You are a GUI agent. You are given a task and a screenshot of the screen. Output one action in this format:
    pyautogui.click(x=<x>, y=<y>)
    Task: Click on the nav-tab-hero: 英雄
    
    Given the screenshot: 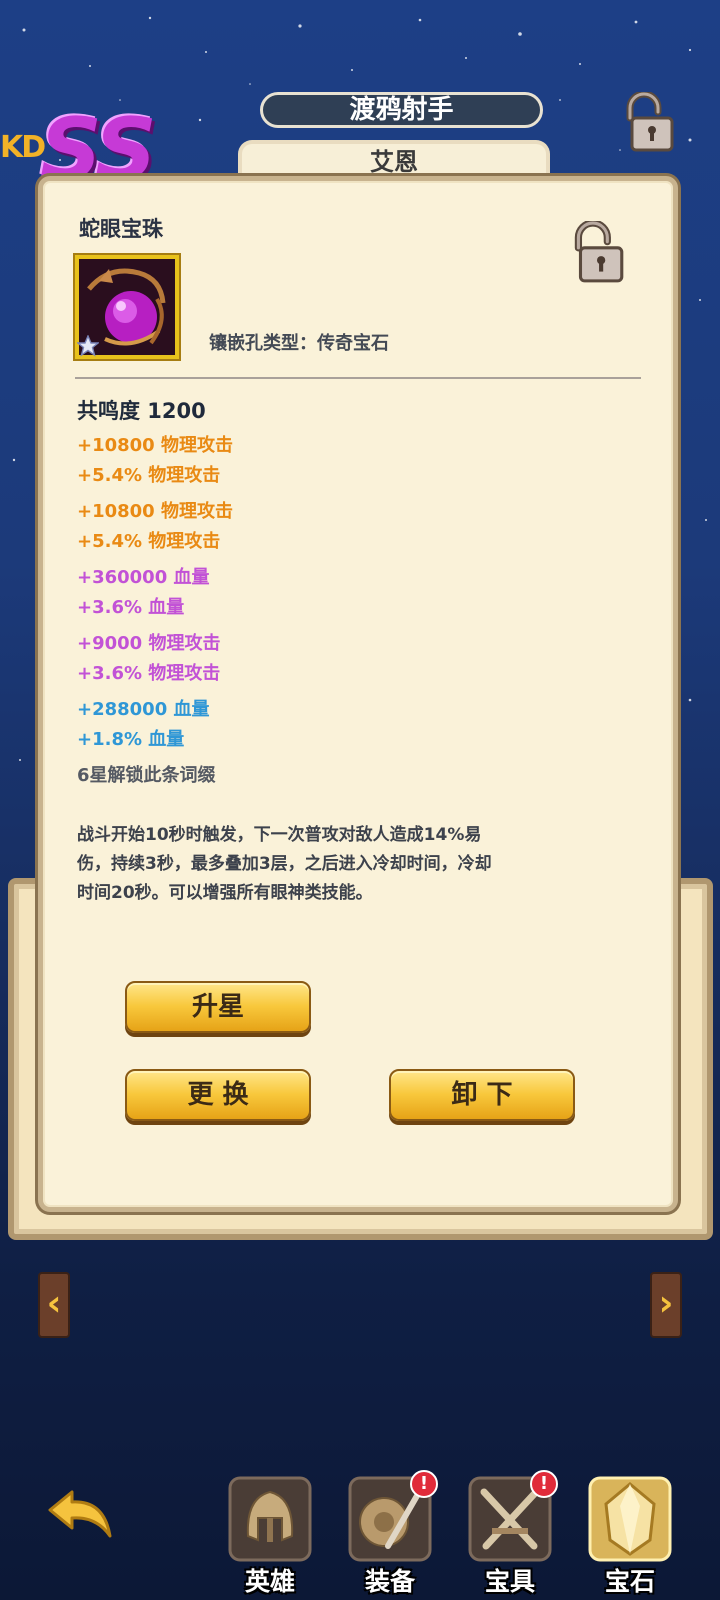 What is the action you would take?
    pyautogui.click(x=270, y=1538)
    